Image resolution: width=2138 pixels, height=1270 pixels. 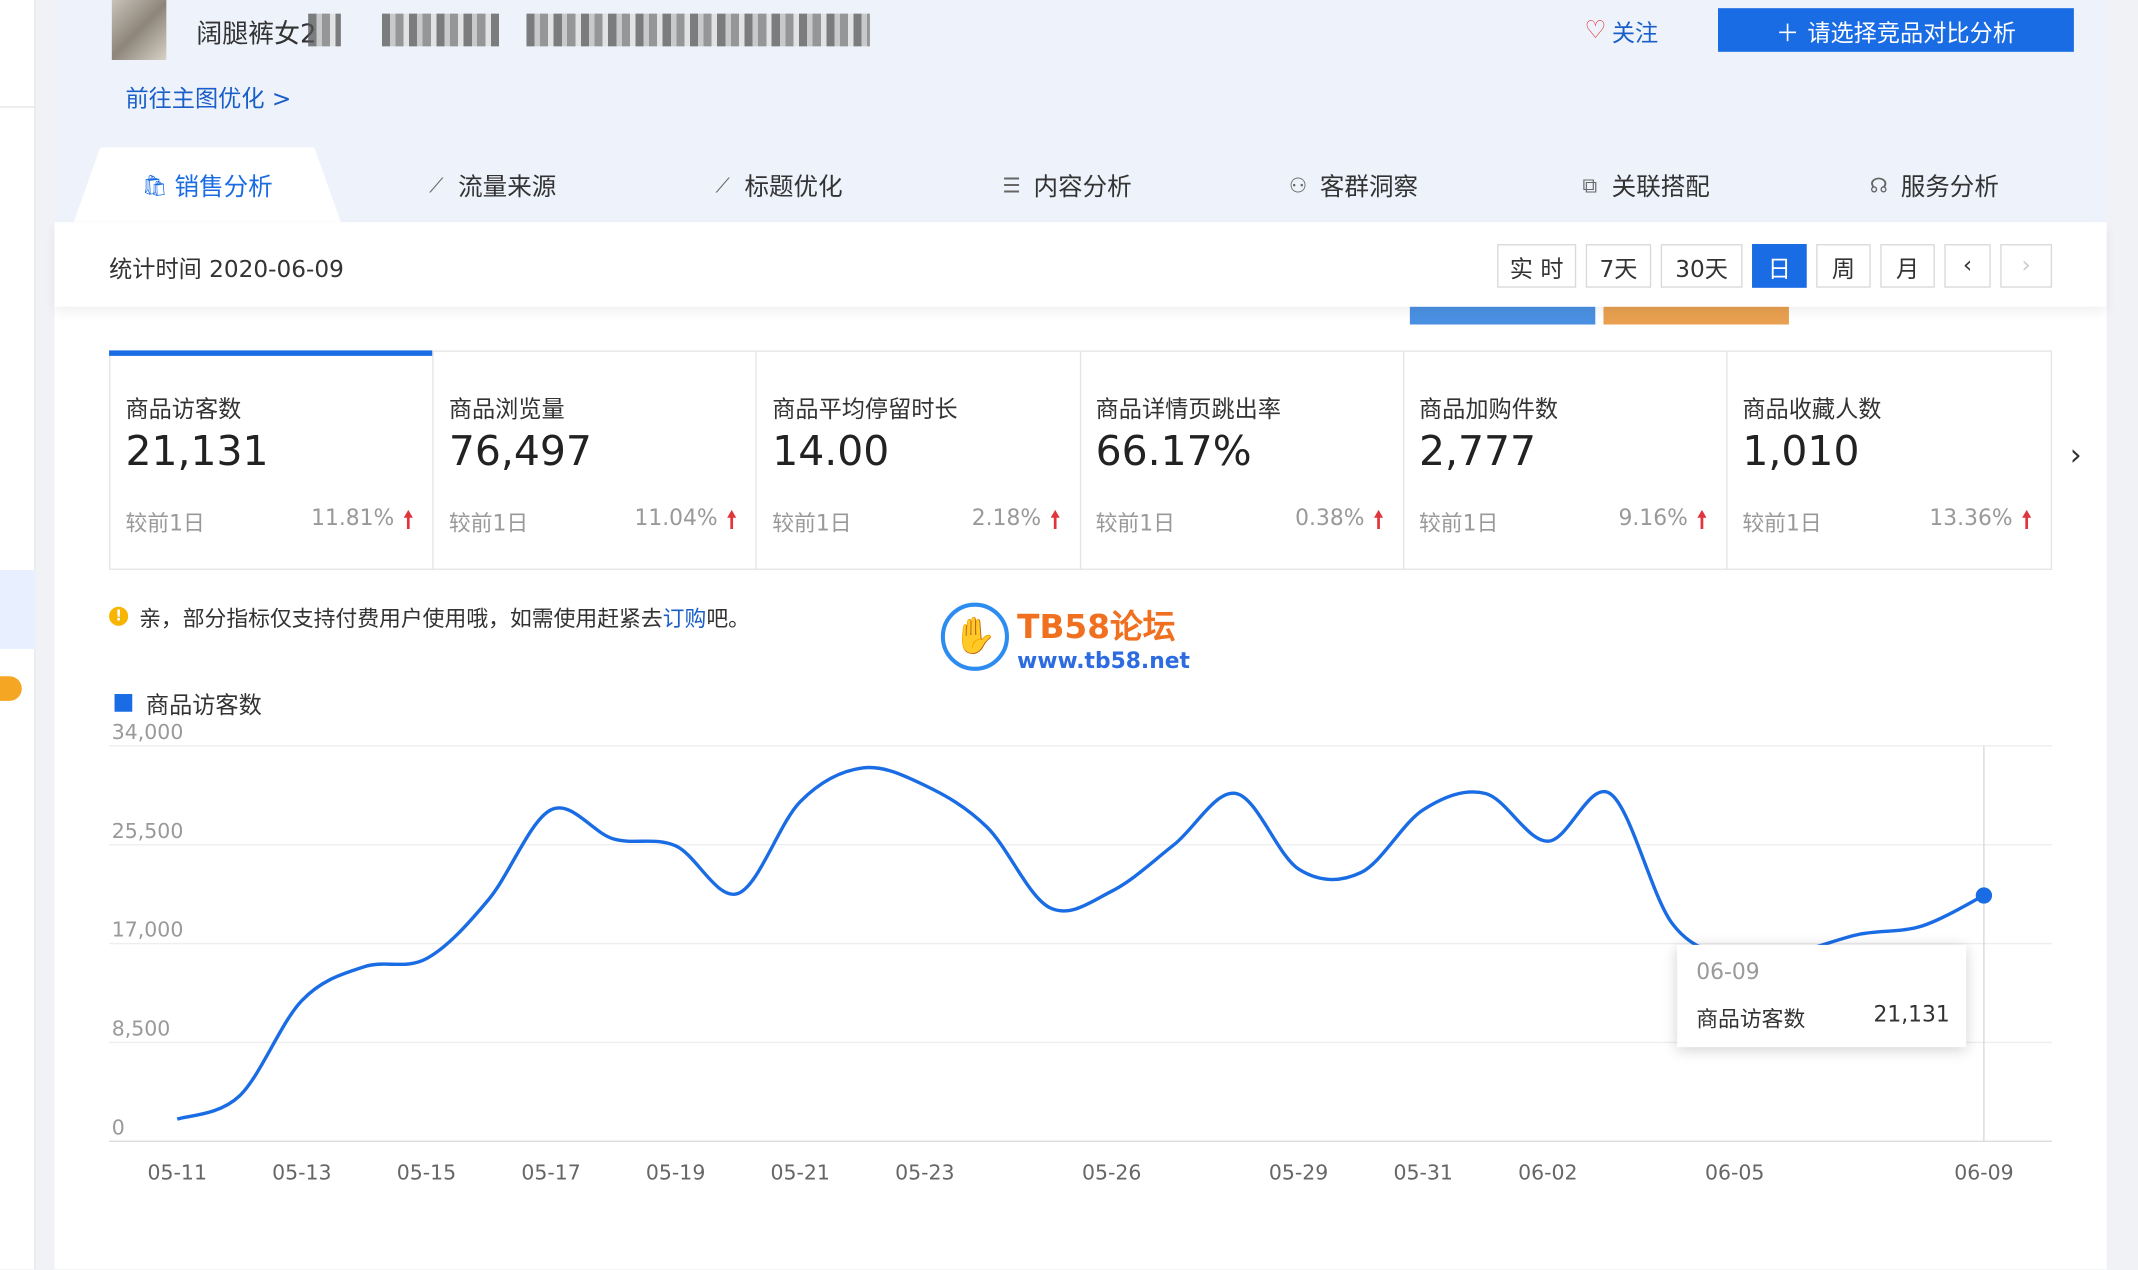 I want to click on x-tick-label: 05-21, so click(x=800, y=1172).